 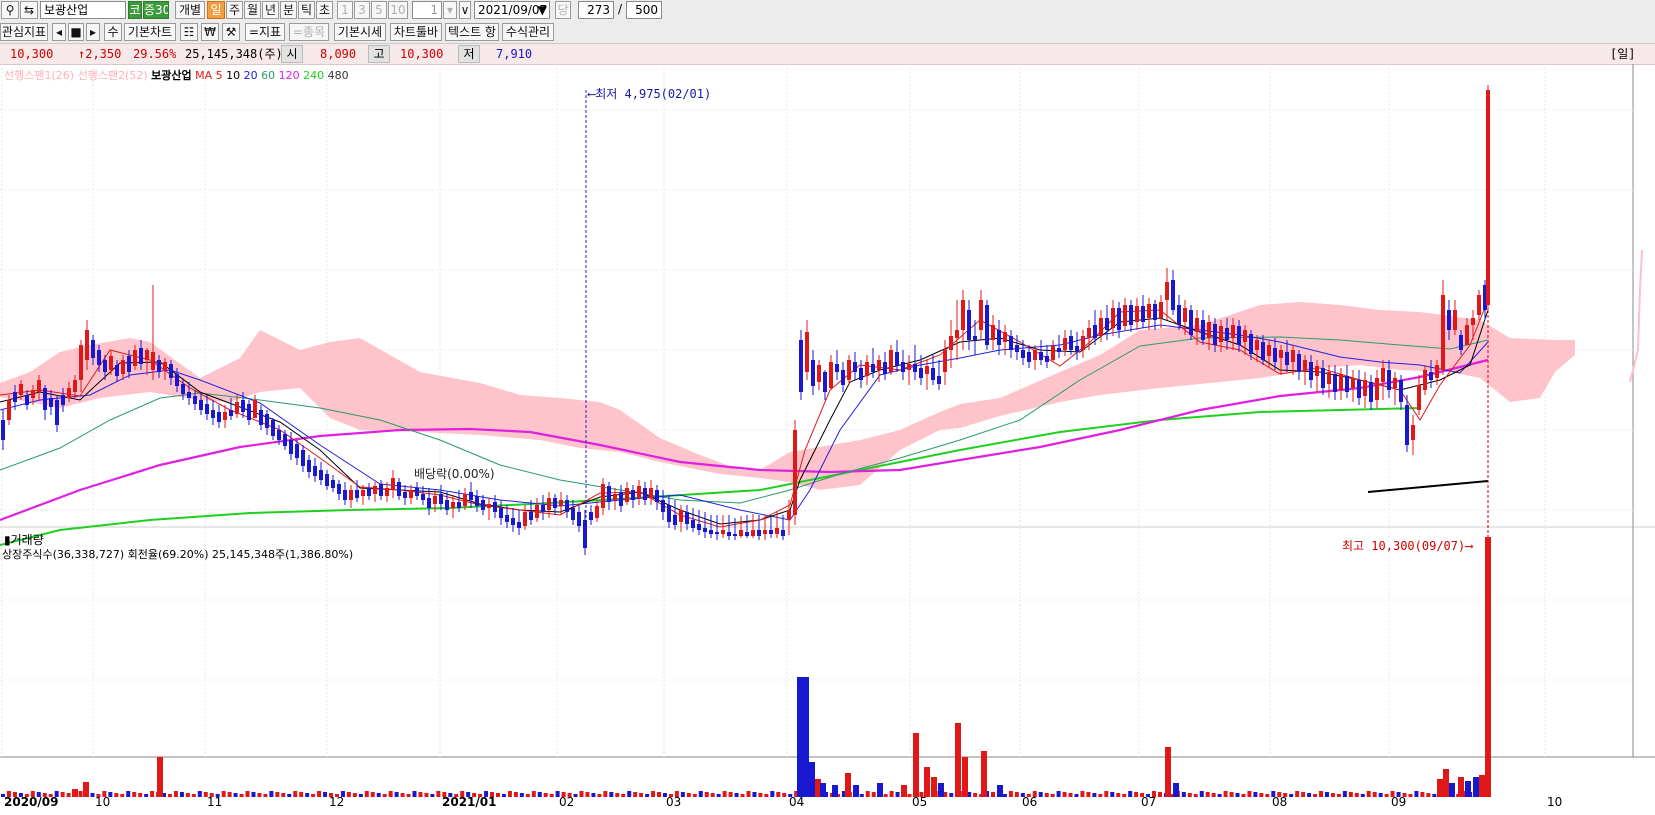 What do you see at coordinates (338, 75) in the screenshot?
I see `legend-ma480: 480` at bounding box center [338, 75].